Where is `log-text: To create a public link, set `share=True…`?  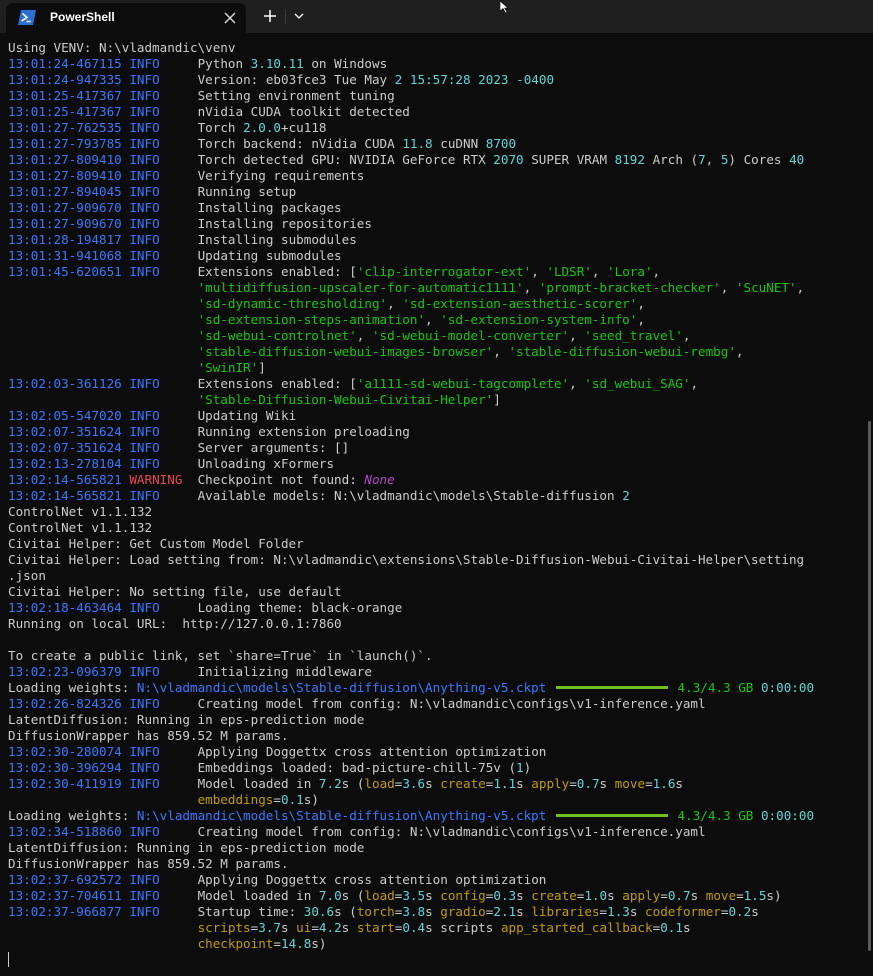
log-text: To create a public link, set `share=True… is located at coordinates (220, 655).